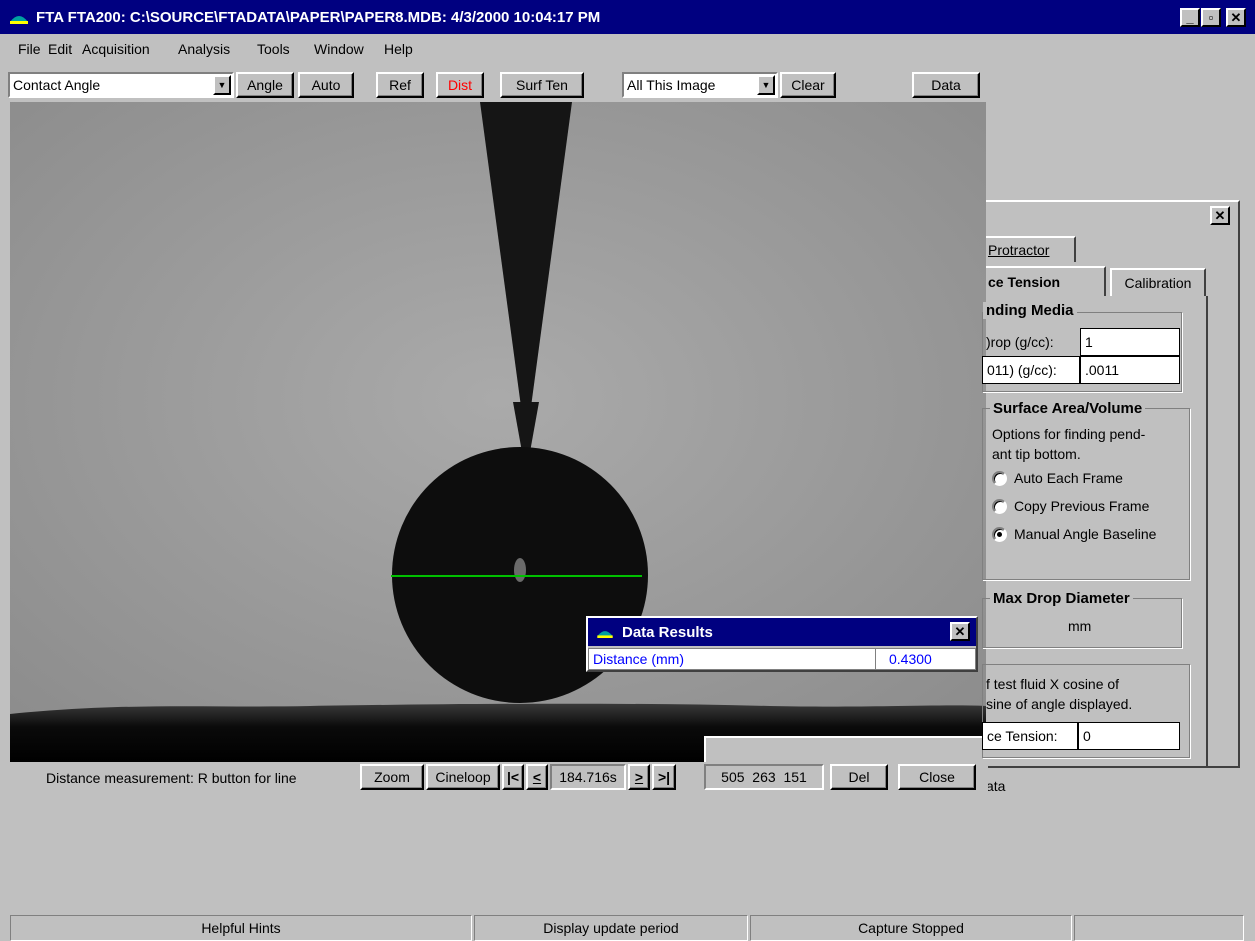  Describe the element at coordinates (1020, 342) in the screenshot. I see `drop-density-label: )rop (g/cc):` at that location.